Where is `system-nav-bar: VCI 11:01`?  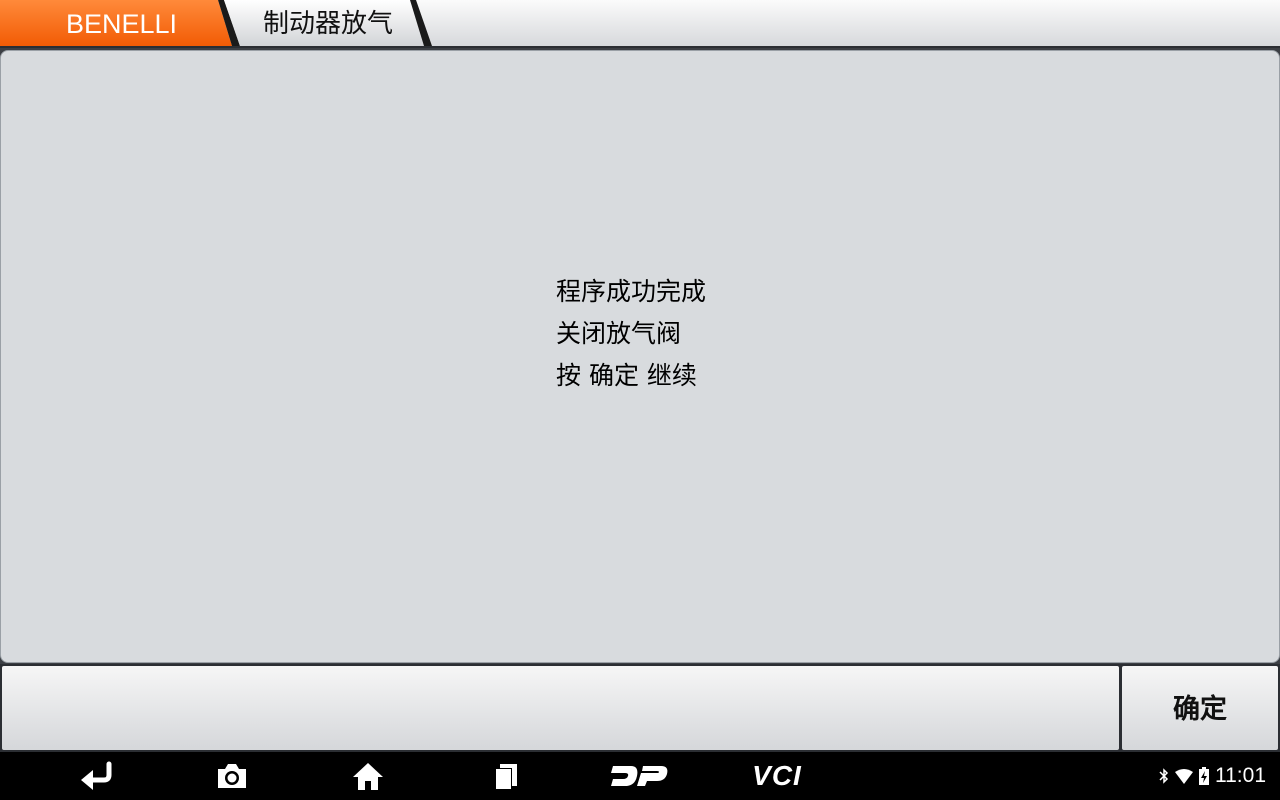
system-nav-bar: VCI 11:01 is located at coordinates (640, 776).